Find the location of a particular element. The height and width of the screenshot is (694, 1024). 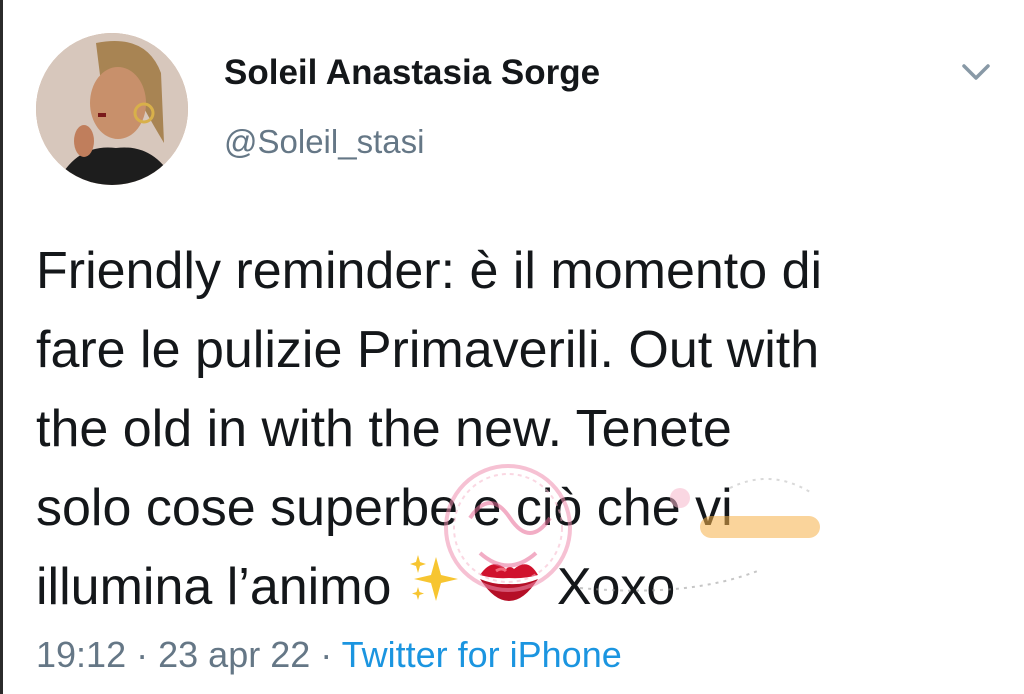

tweet-line-last: illumina l’animo Xoxo is located at coordinates (516, 587).